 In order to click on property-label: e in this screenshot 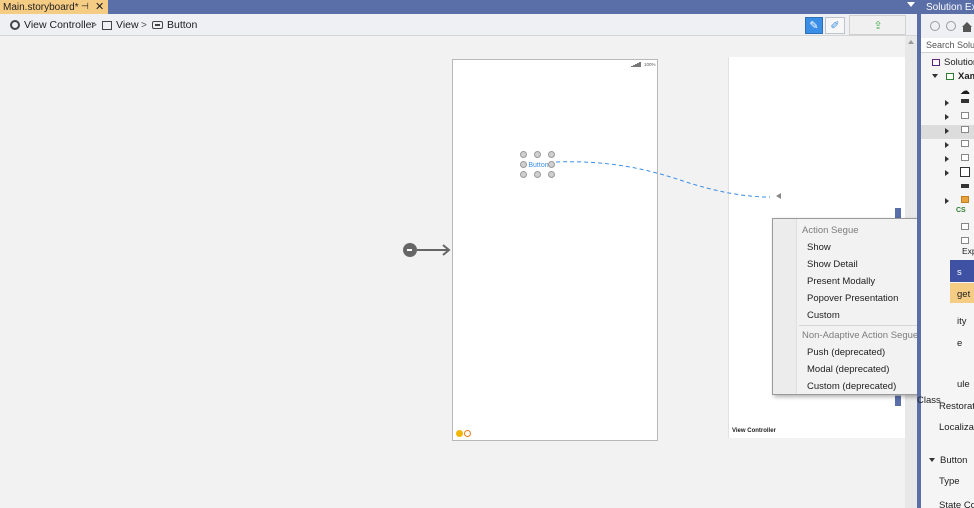, I will do `click(960, 343)`.